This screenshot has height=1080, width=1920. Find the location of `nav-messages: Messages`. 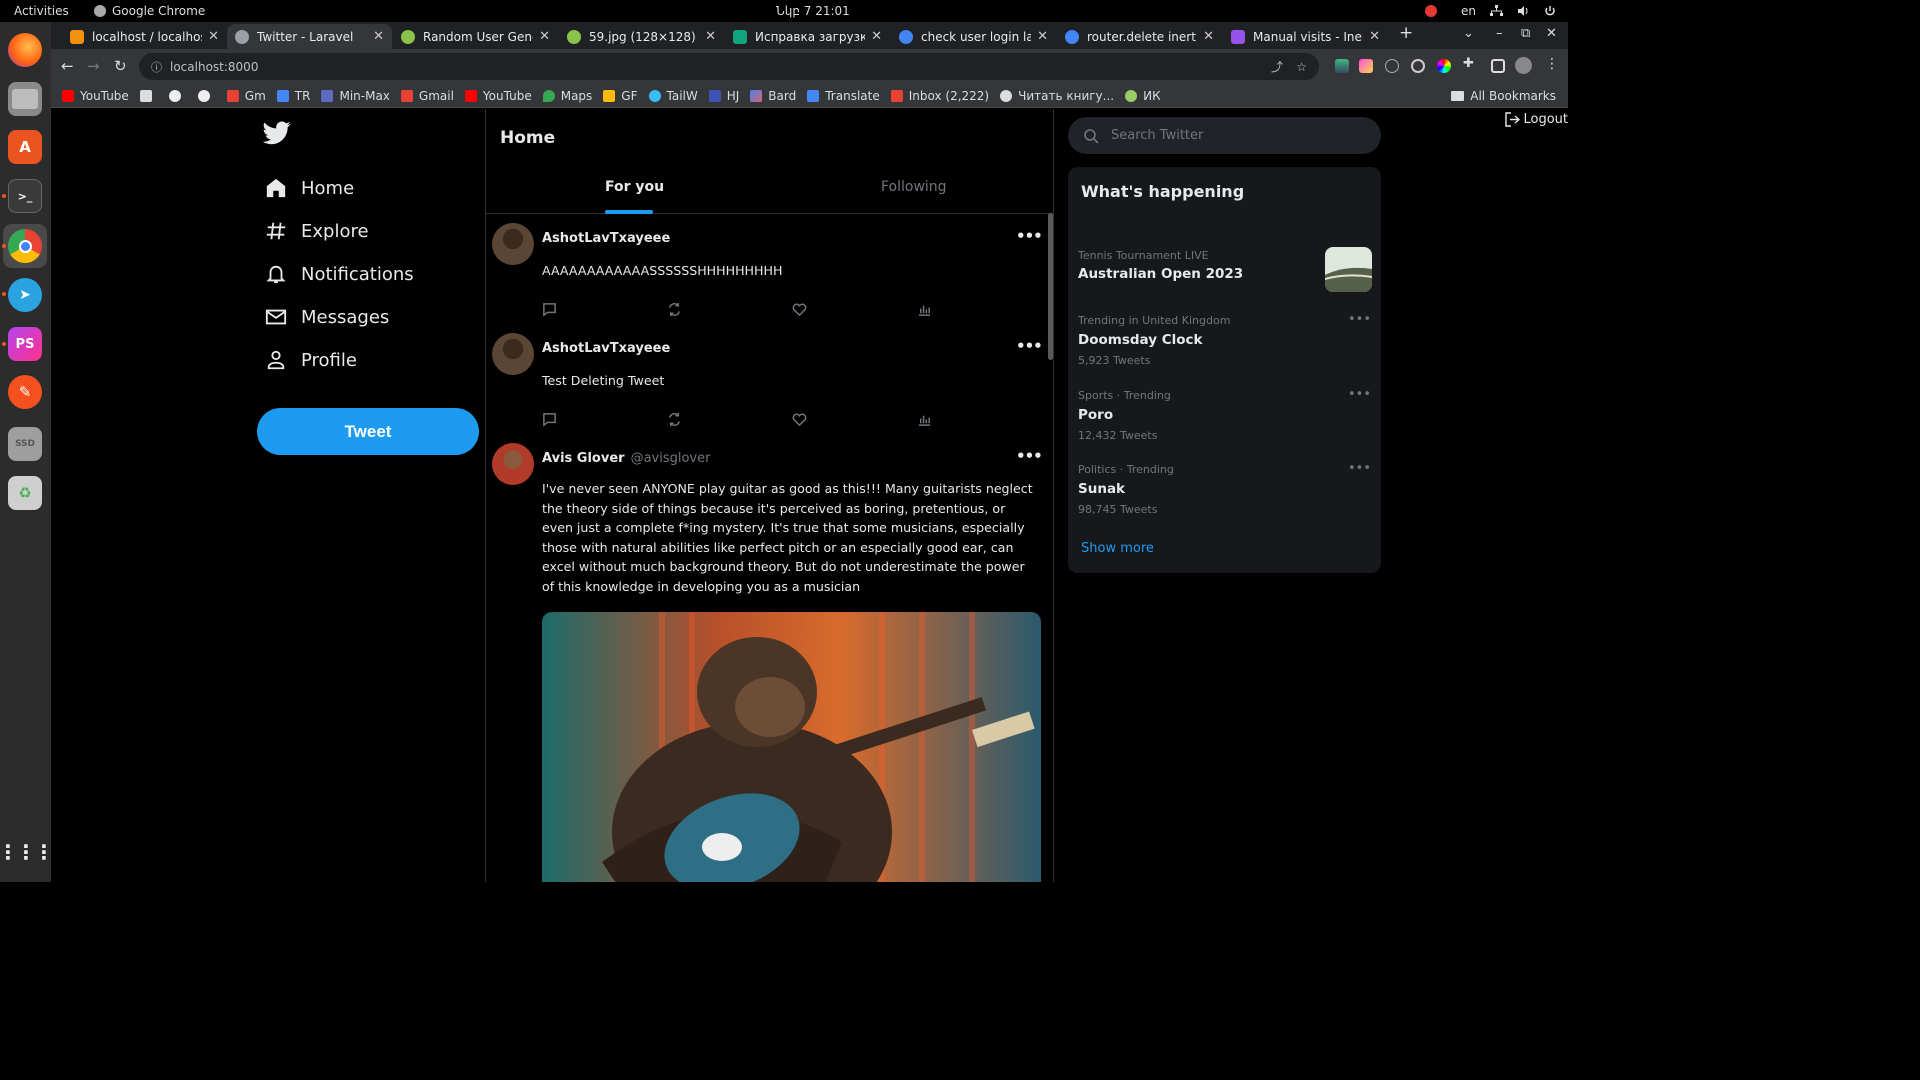

nav-messages: Messages is located at coordinates (327, 317).